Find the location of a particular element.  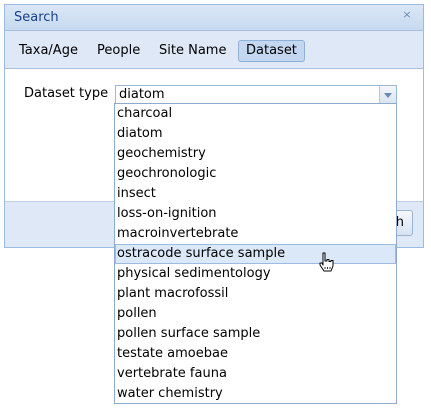

option-plant-macrofossil: plant macrofossil is located at coordinates (255, 294).